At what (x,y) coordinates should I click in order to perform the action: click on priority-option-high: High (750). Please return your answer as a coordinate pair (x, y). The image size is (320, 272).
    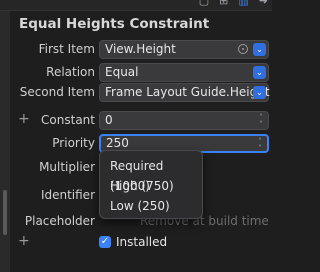
    Looking at the image, I should click on (151, 186).